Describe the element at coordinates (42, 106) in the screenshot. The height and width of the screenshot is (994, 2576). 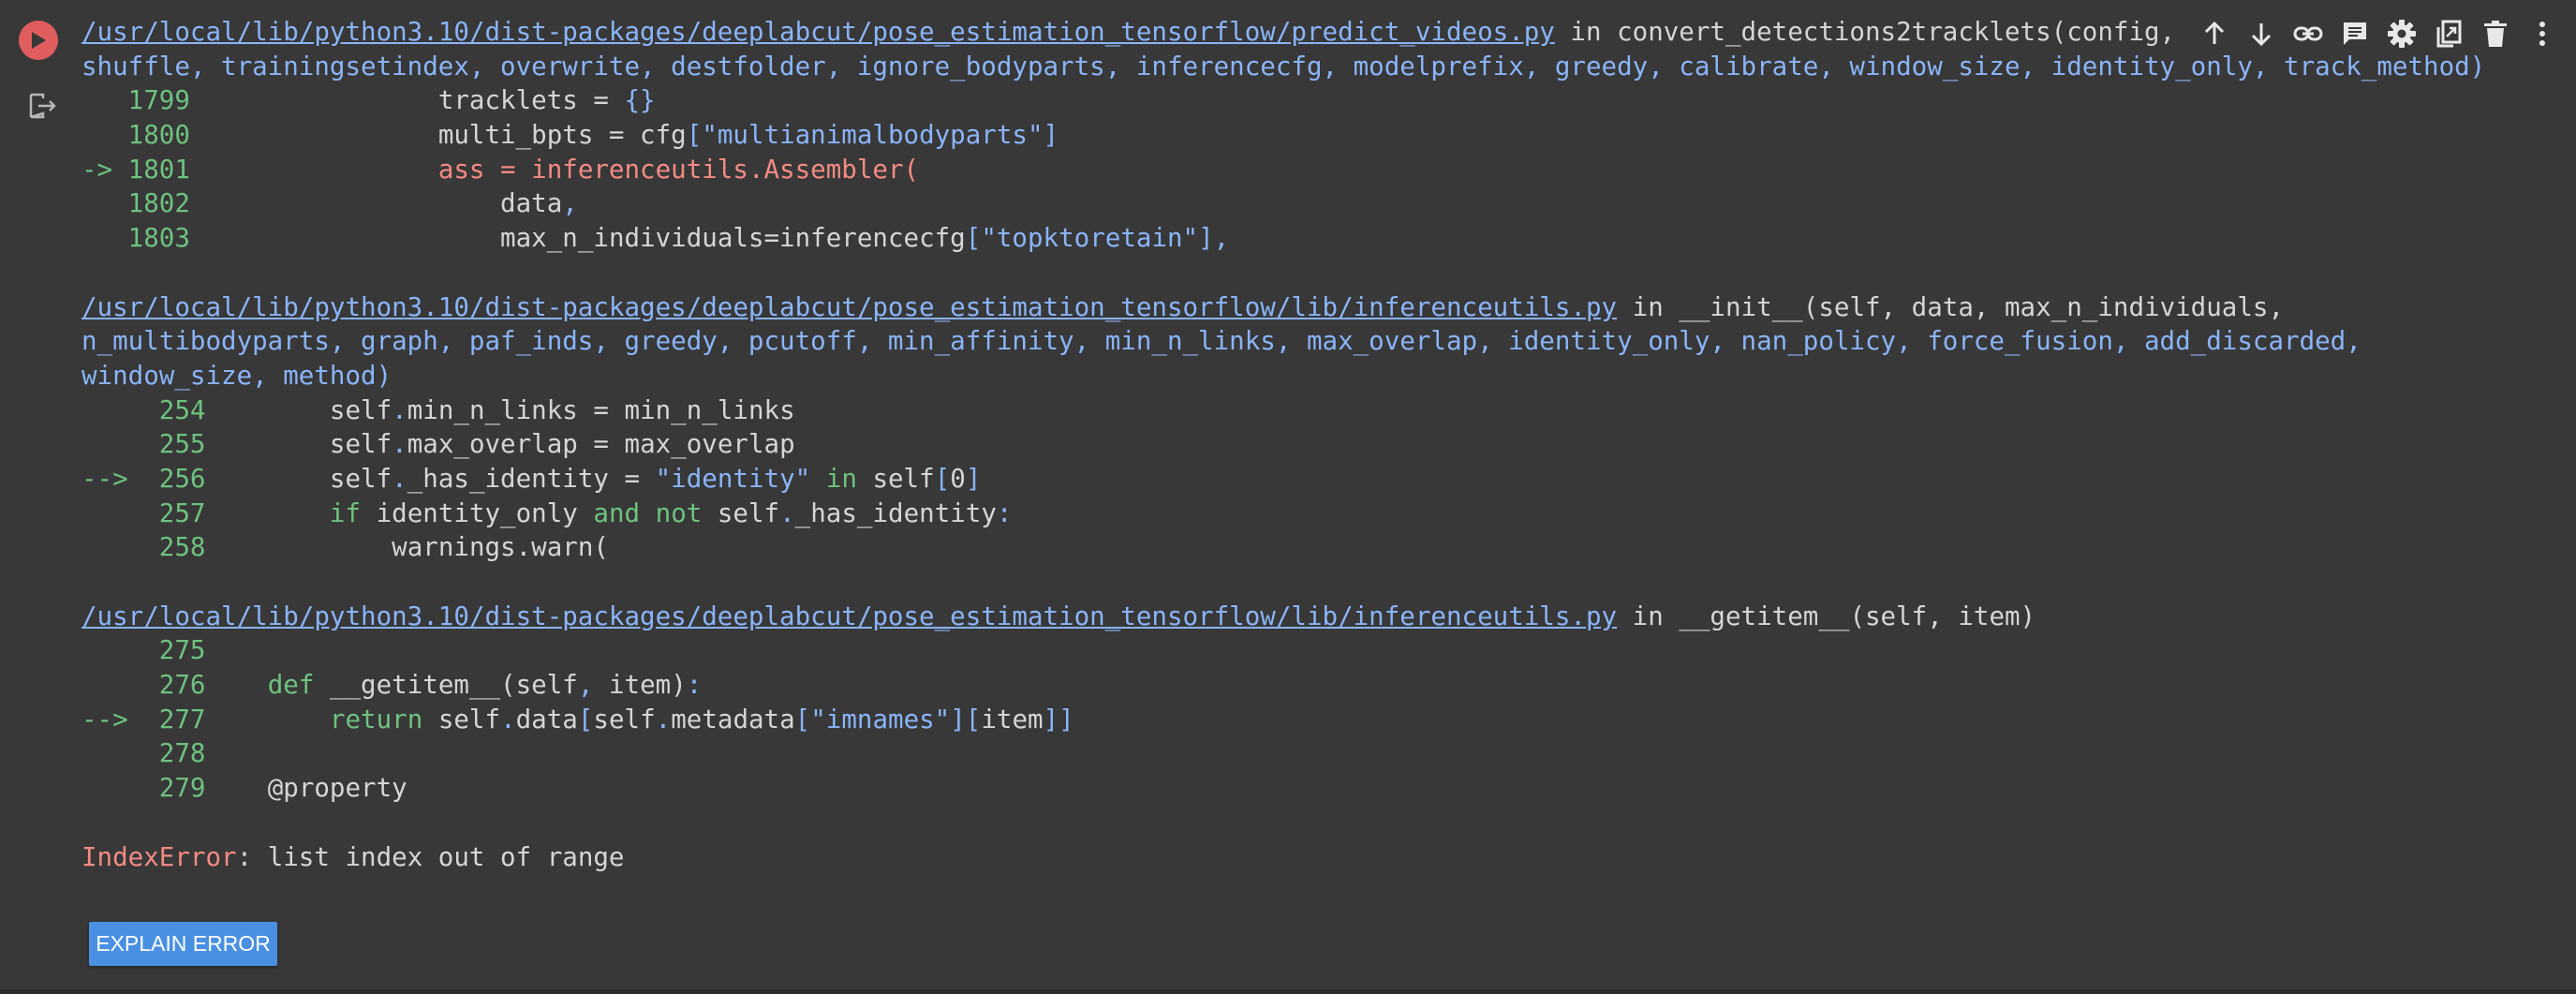
I see `output-action-icon` at that location.